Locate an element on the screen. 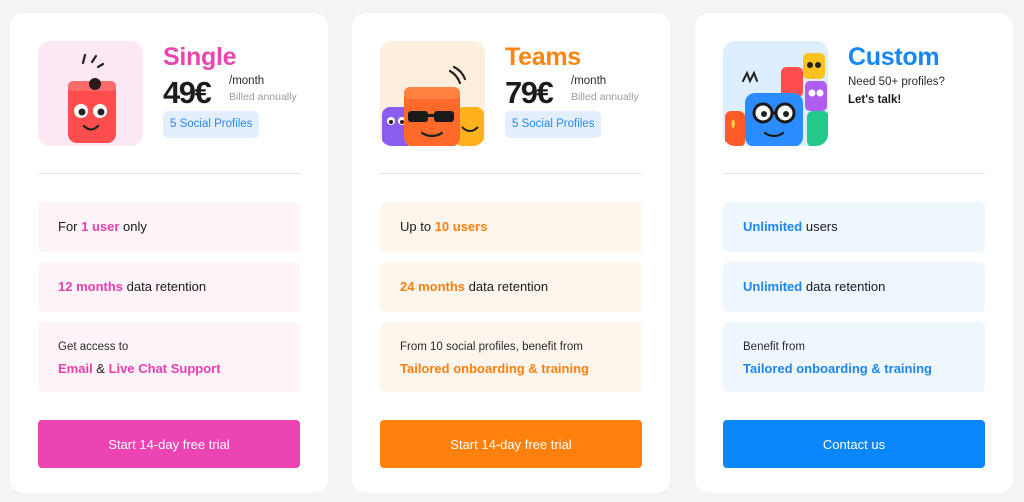 The image size is (1024, 502). plan-subtitle: Need 50+ profiles? is located at coordinates (896, 82).